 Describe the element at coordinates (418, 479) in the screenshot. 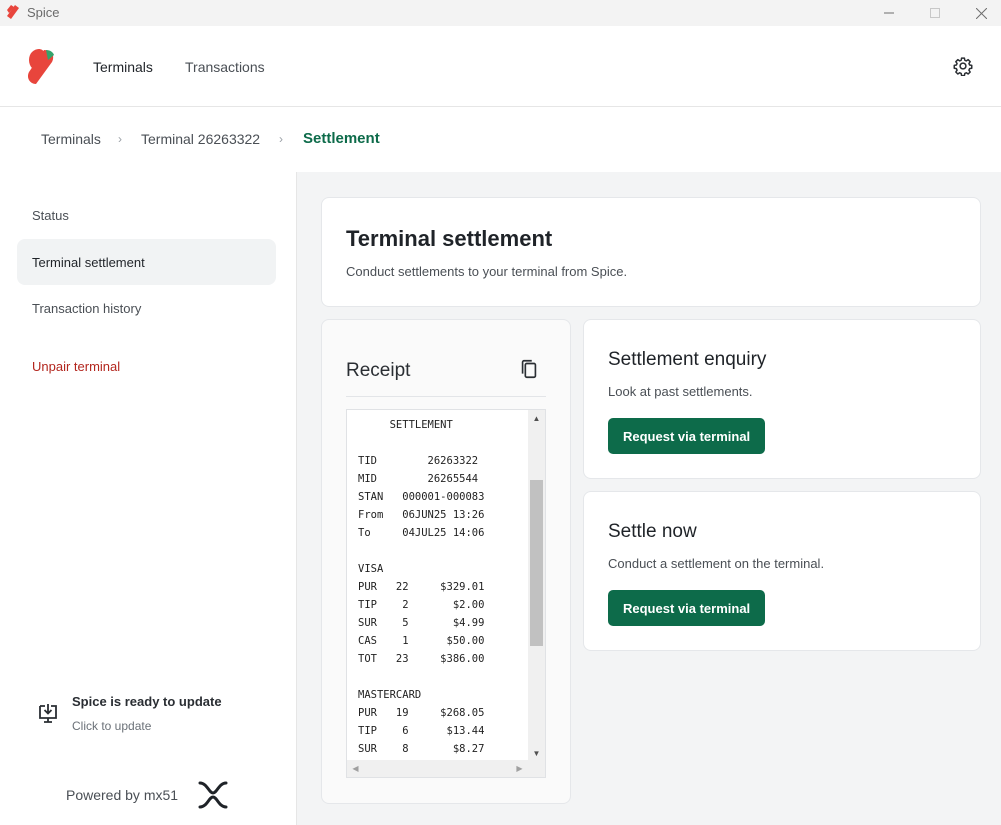

I see `receipt-line: MID 26265544` at that location.